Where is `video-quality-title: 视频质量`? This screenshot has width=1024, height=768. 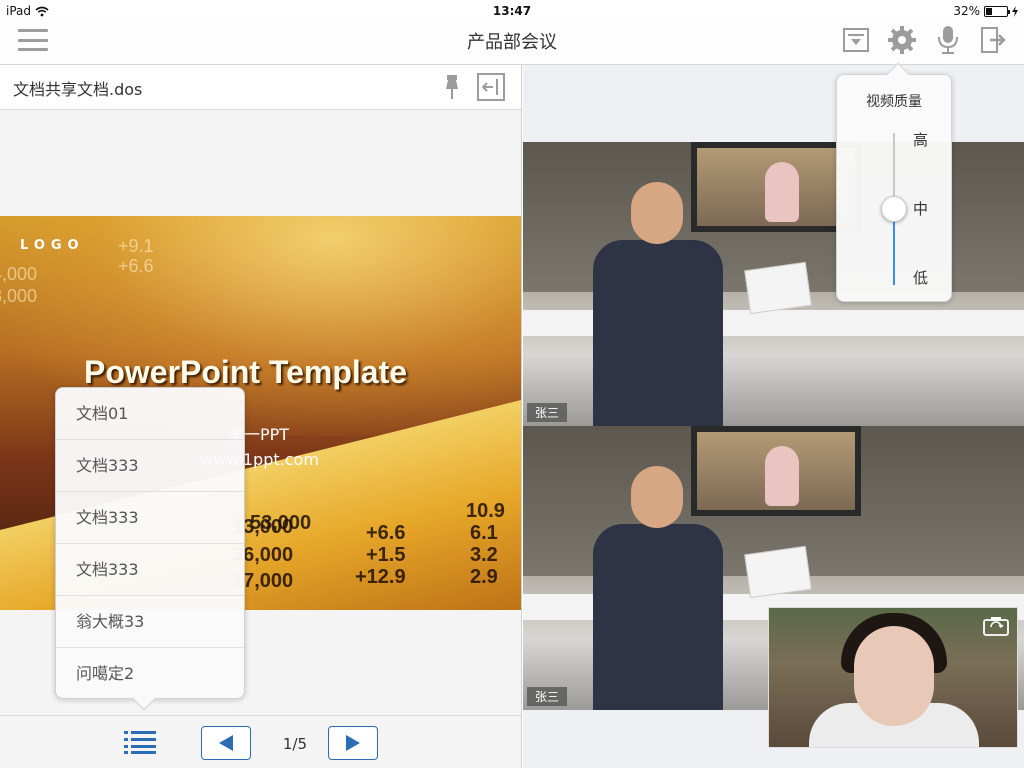
video-quality-title: 视频质量 is located at coordinates (894, 102).